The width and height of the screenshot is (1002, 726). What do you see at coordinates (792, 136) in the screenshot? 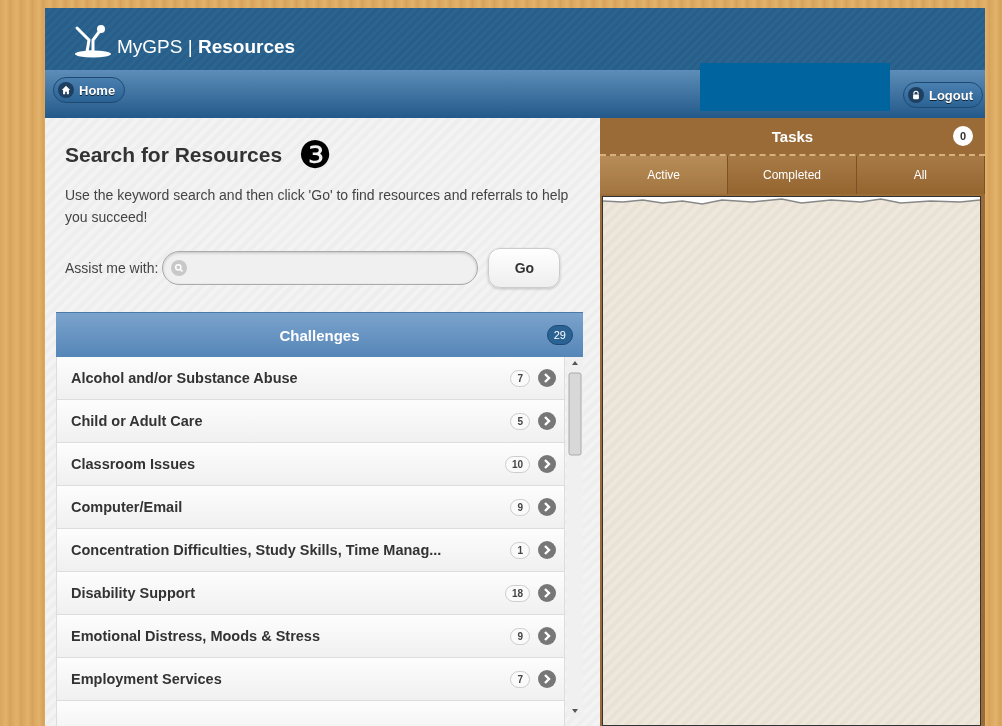
I see `tasks-title: Tasks` at bounding box center [792, 136].